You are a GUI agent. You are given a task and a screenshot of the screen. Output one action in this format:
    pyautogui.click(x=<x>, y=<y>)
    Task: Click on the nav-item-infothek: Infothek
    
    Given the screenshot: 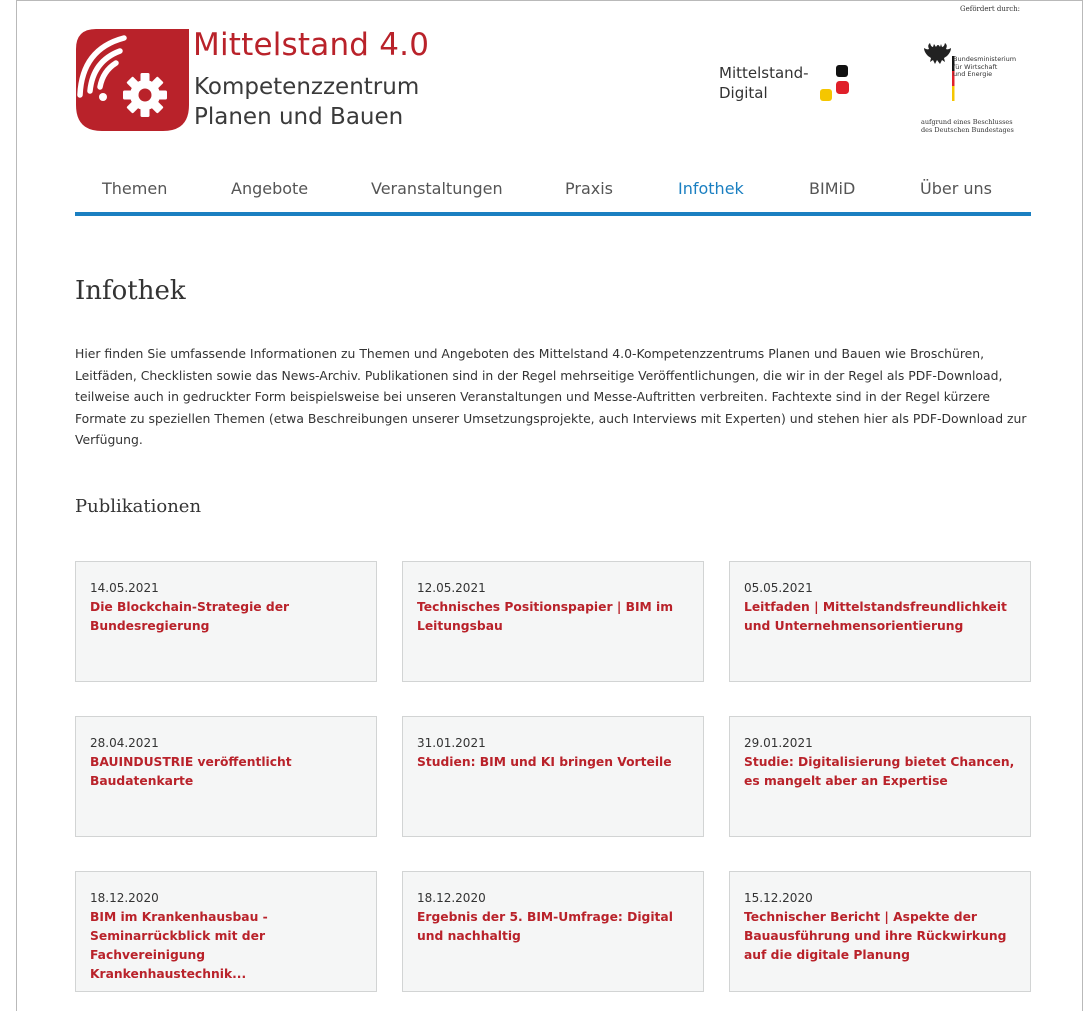 What is the action you would take?
    pyautogui.click(x=711, y=188)
    